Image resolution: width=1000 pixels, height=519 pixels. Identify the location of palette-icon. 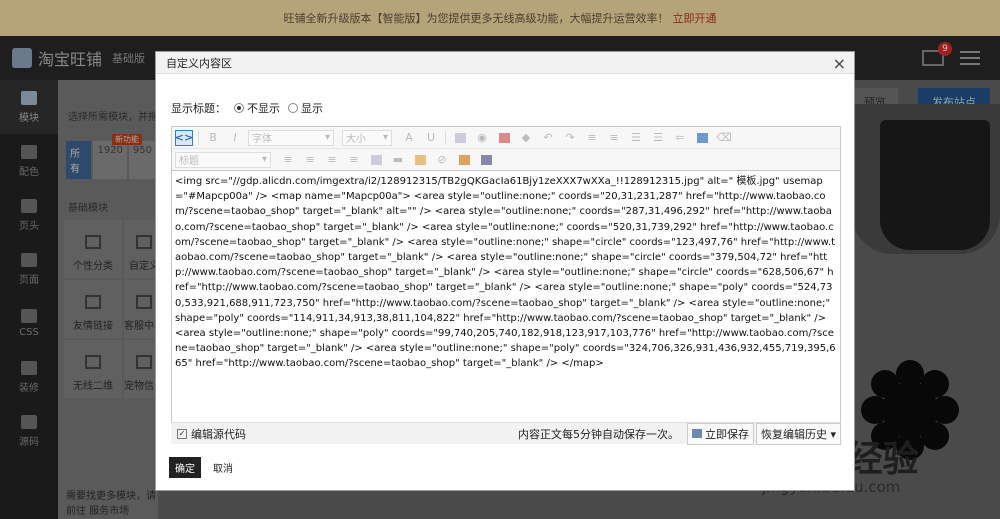
(29, 151).